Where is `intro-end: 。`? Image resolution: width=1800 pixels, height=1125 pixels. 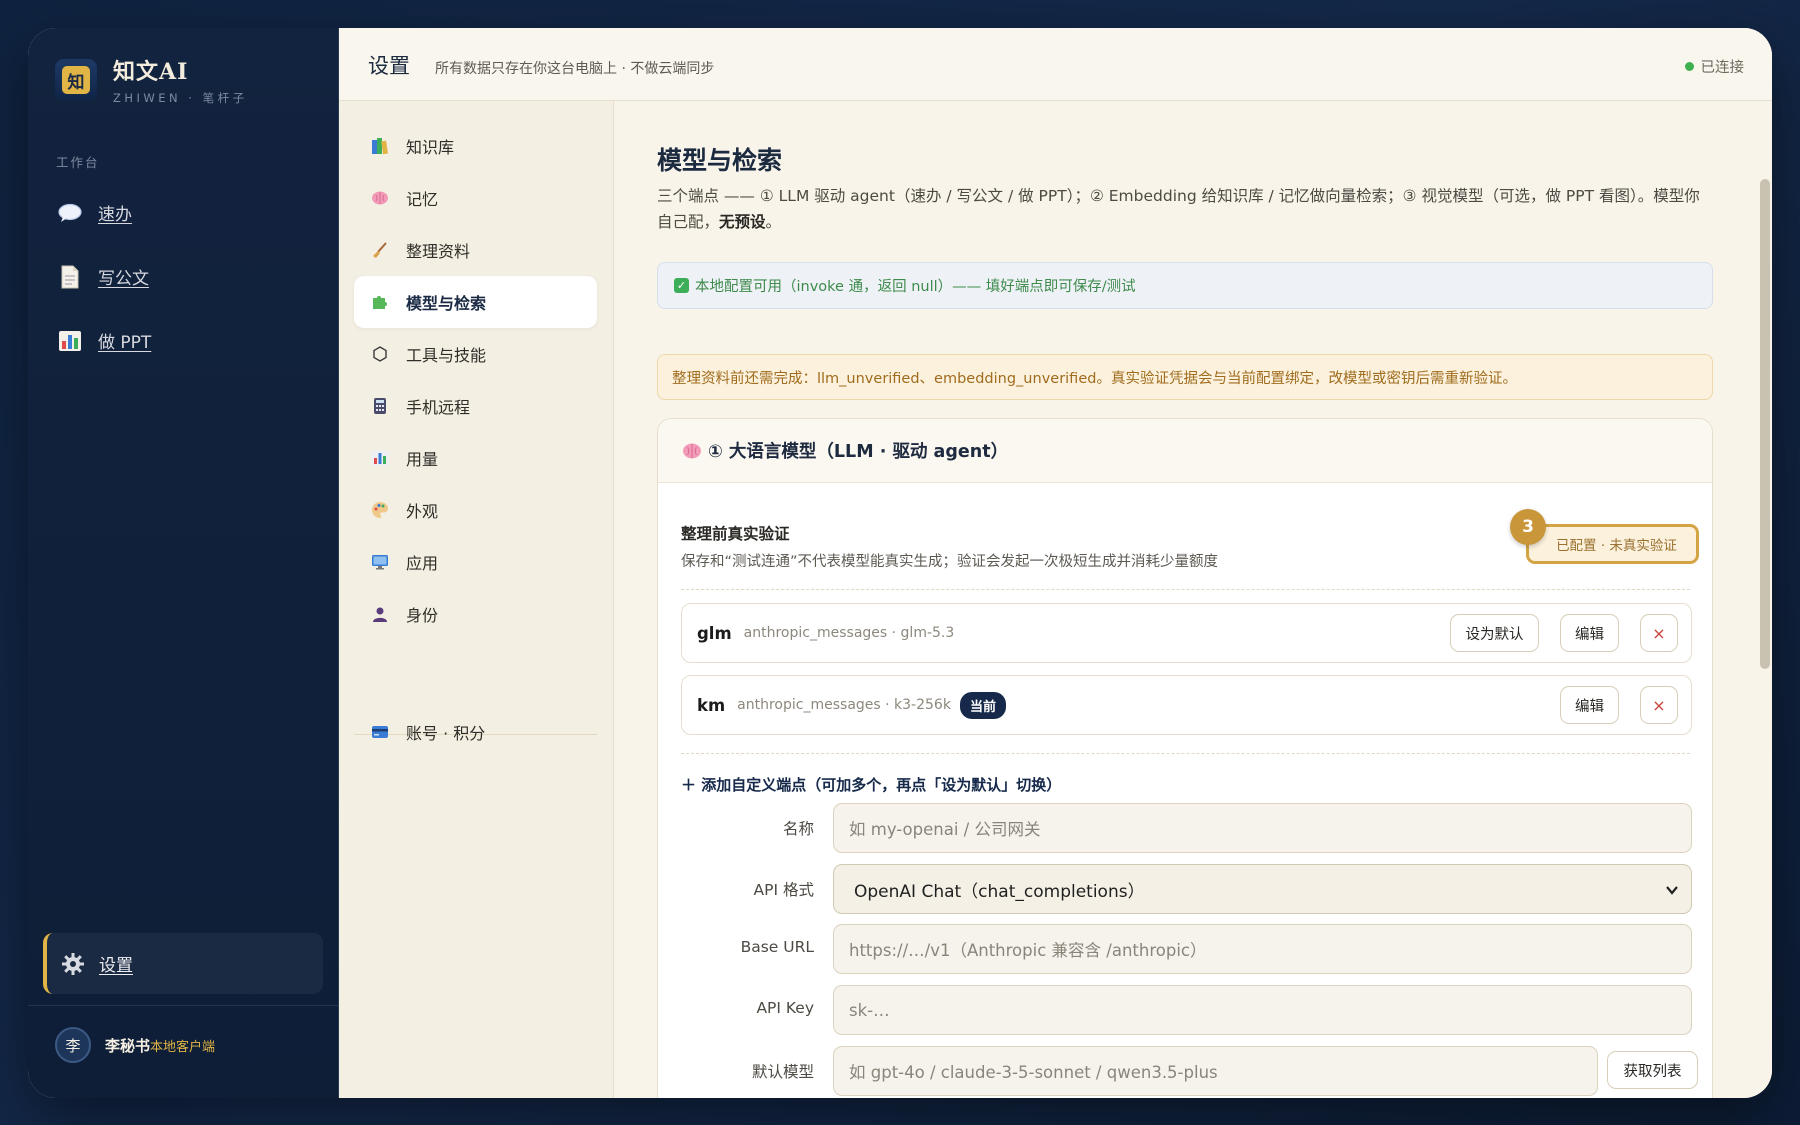
intro-end: 。 is located at coordinates (773, 222).